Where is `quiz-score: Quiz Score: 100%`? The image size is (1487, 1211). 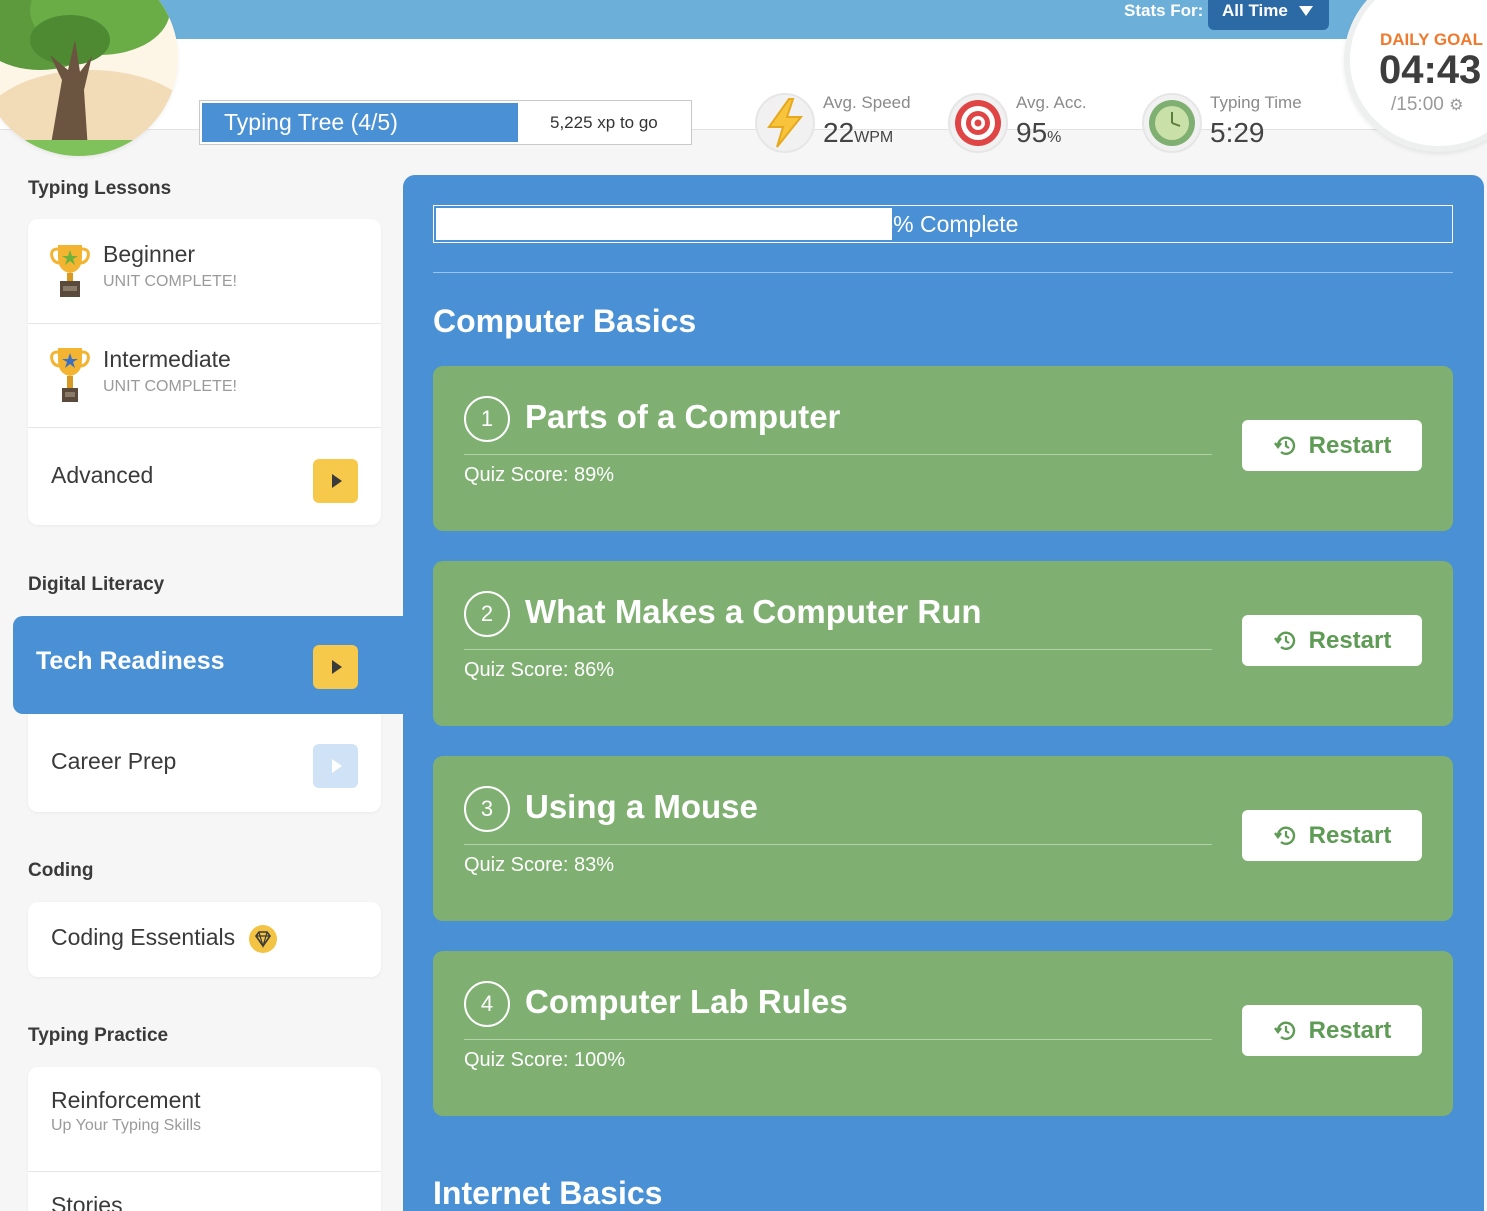
quiz-score: Quiz Score: 100% is located at coordinates (545, 1060).